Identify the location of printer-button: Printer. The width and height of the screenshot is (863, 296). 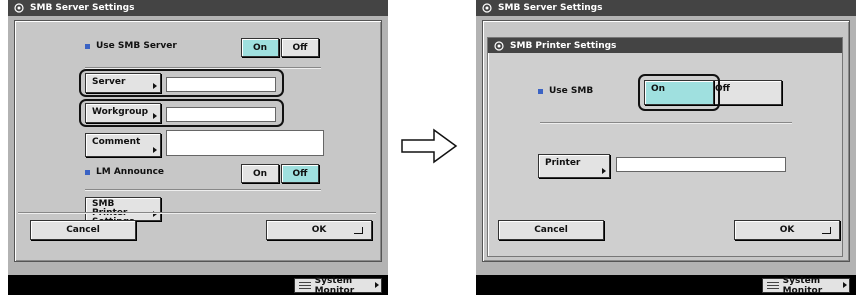
(574, 166).